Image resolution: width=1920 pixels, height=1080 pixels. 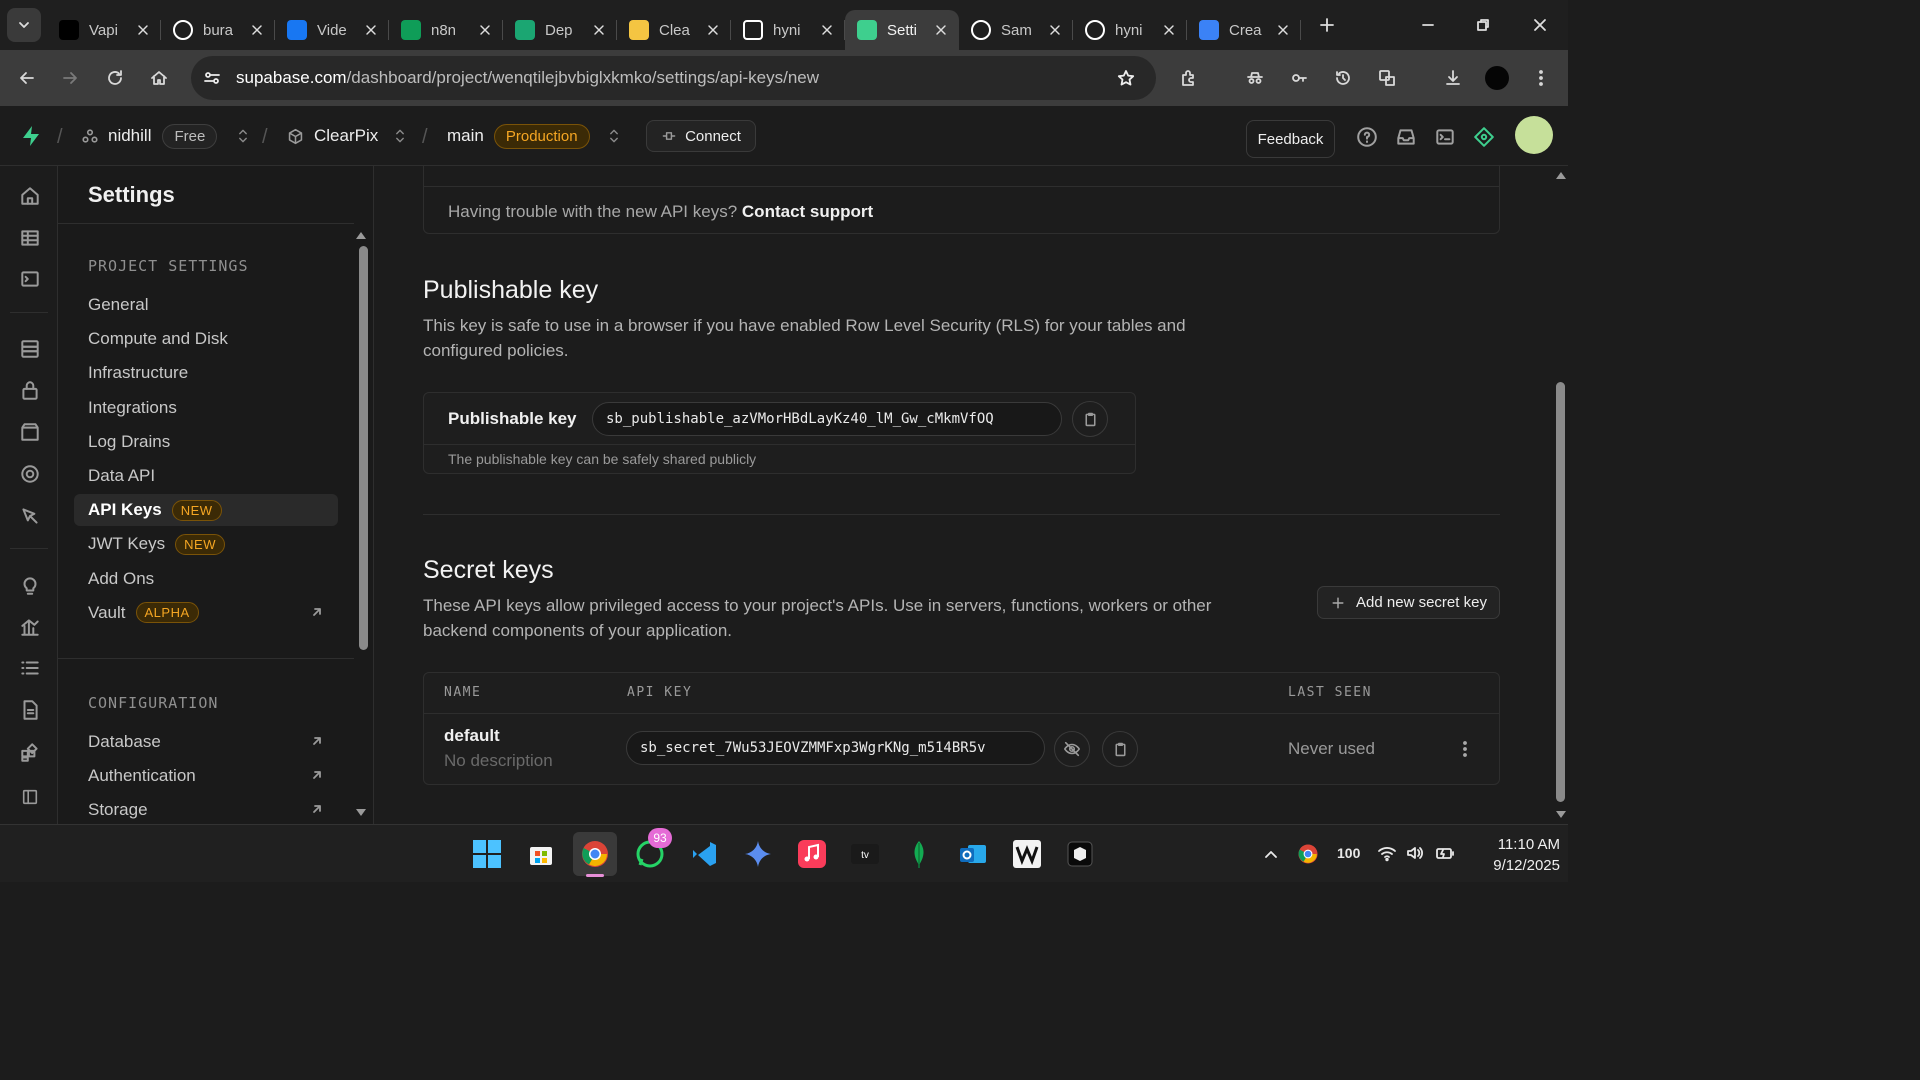 I want to click on settings-nav-integrations: Integrations, so click(x=206, y=408).